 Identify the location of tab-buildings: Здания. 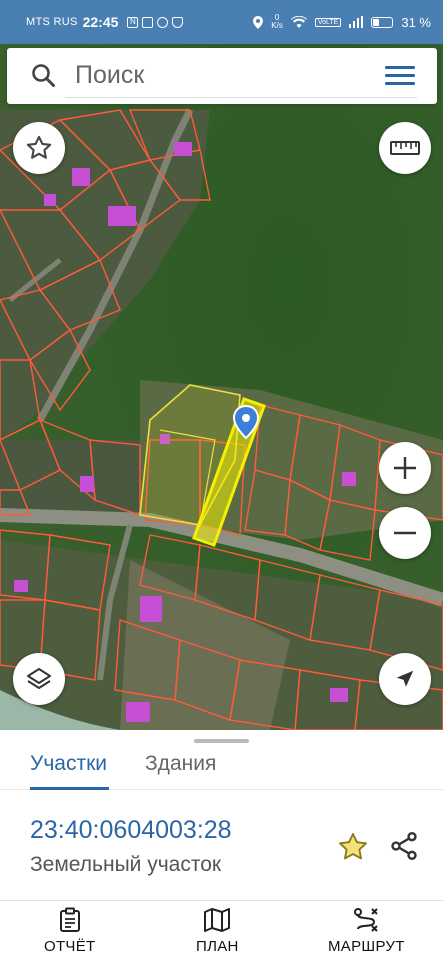
(180, 769).